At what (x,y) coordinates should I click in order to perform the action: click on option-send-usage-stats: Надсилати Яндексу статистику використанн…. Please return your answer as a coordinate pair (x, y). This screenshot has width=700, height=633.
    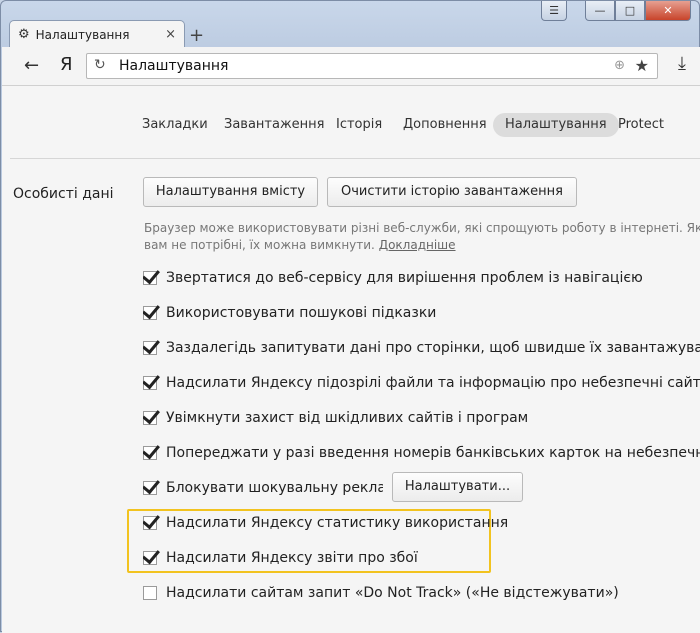
    Looking at the image, I should click on (421, 523).